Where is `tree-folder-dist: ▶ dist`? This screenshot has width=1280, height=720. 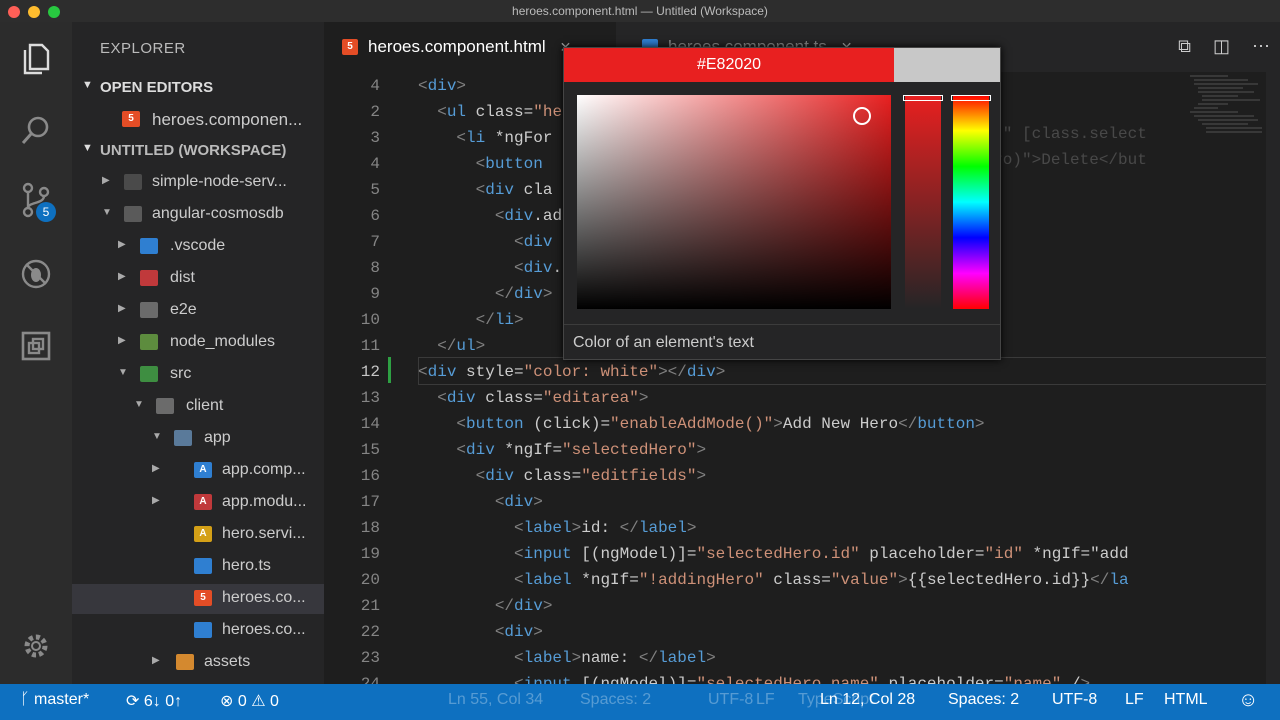
tree-folder-dist: ▶ dist is located at coordinates (198, 279).